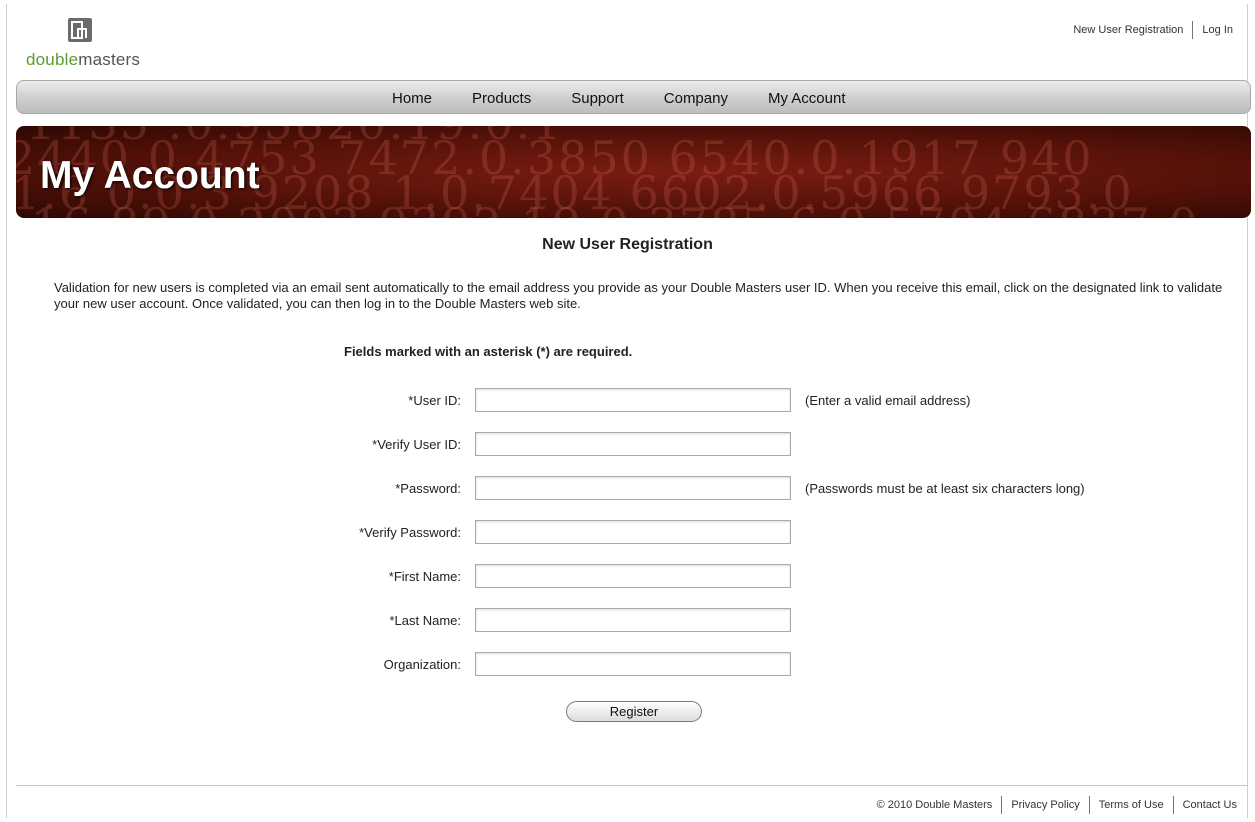 The height and width of the screenshot is (822, 1255). I want to click on first-name-label: *First Name:, so click(424, 576).